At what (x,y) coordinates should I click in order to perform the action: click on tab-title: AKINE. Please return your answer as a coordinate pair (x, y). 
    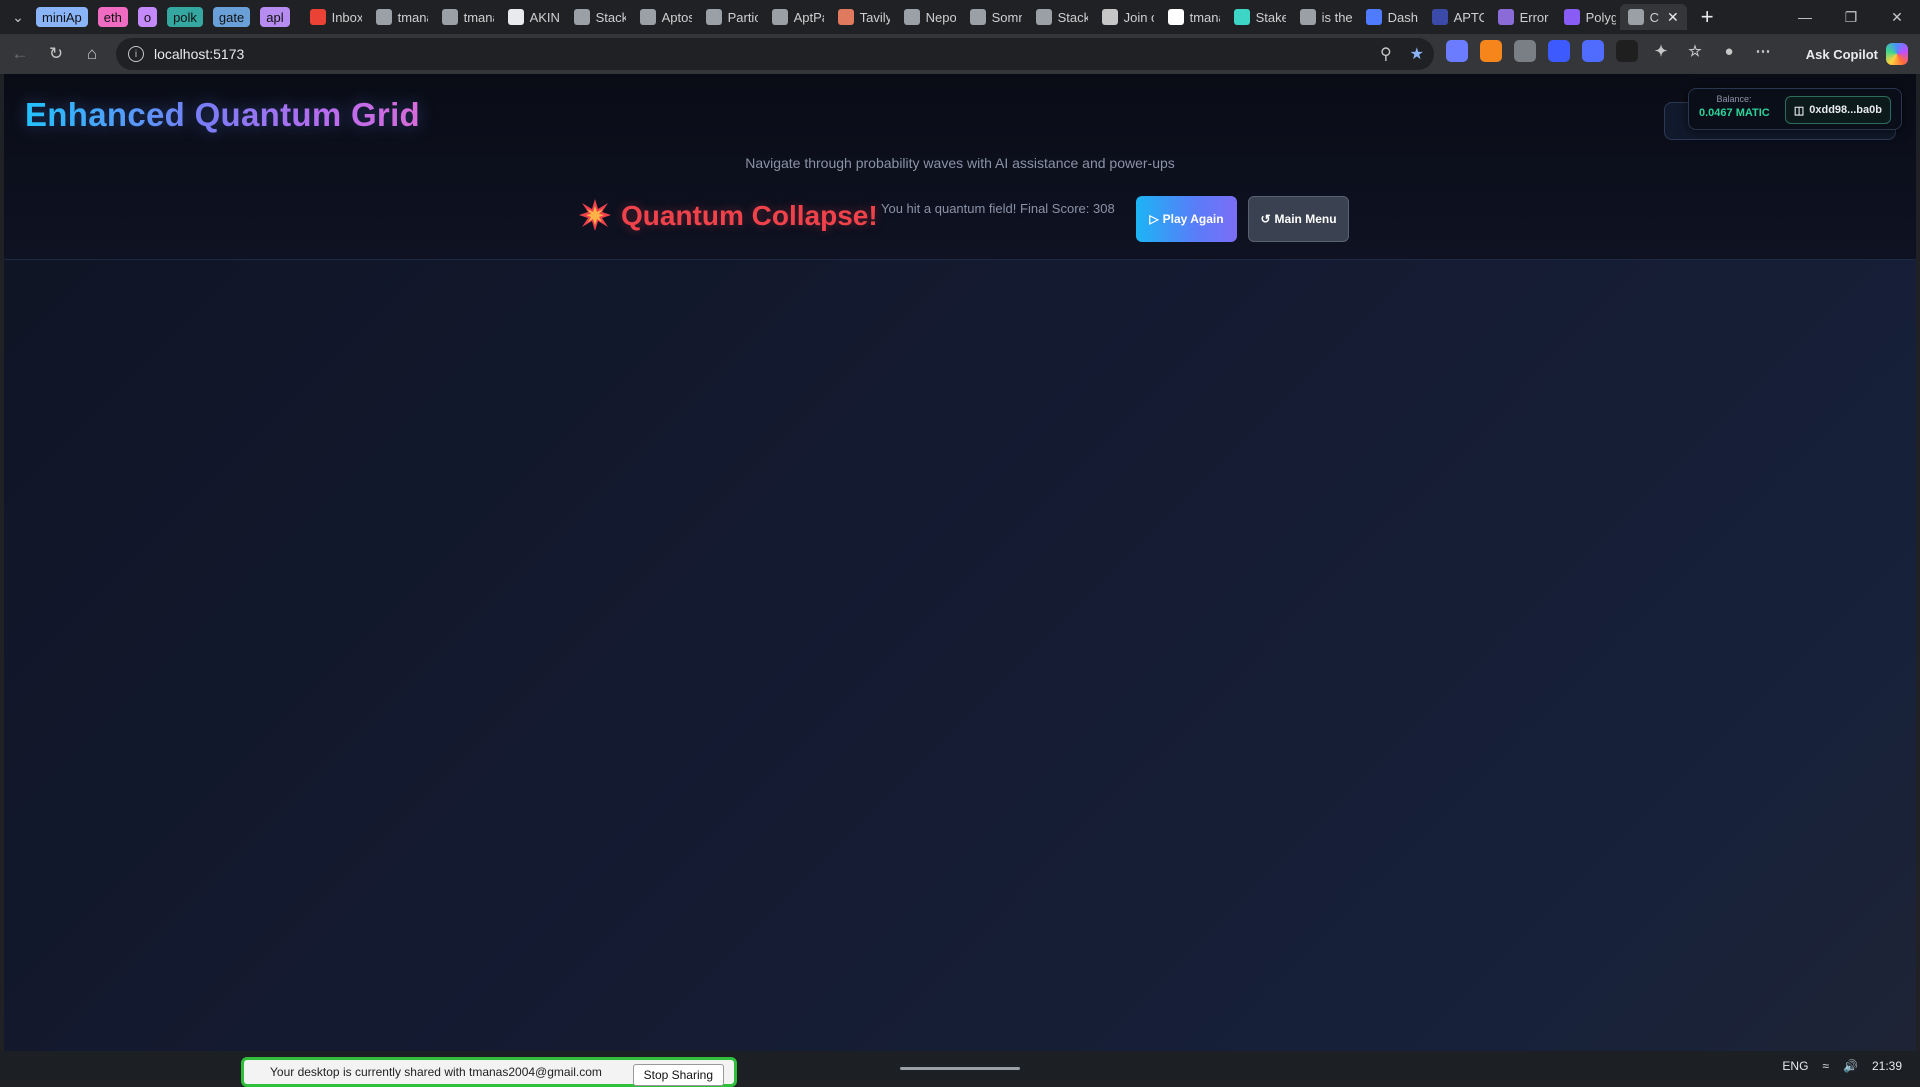
    Looking at the image, I should click on (544, 17).